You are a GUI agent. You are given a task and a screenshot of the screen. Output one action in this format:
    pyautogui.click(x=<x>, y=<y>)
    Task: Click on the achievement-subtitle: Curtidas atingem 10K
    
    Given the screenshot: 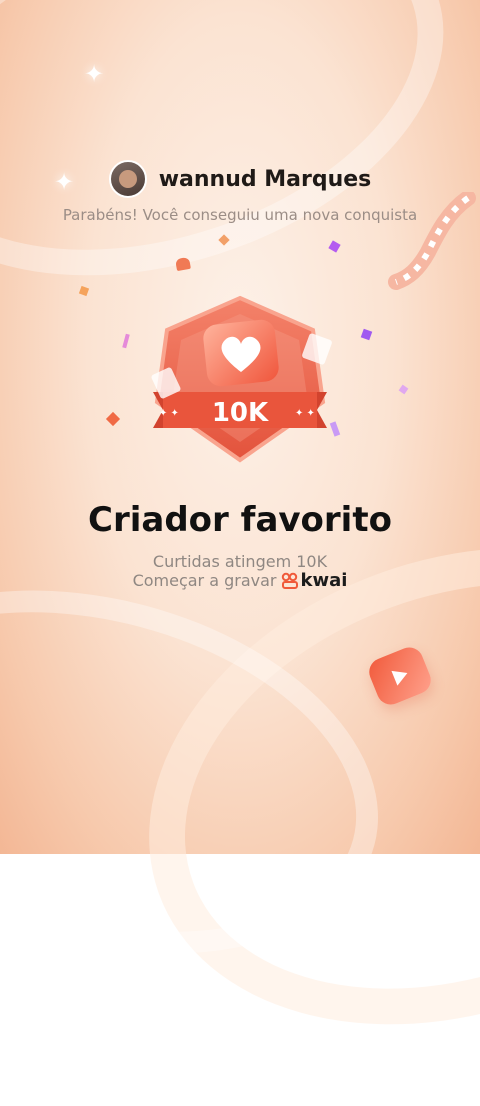 What is the action you would take?
    pyautogui.click(x=240, y=561)
    